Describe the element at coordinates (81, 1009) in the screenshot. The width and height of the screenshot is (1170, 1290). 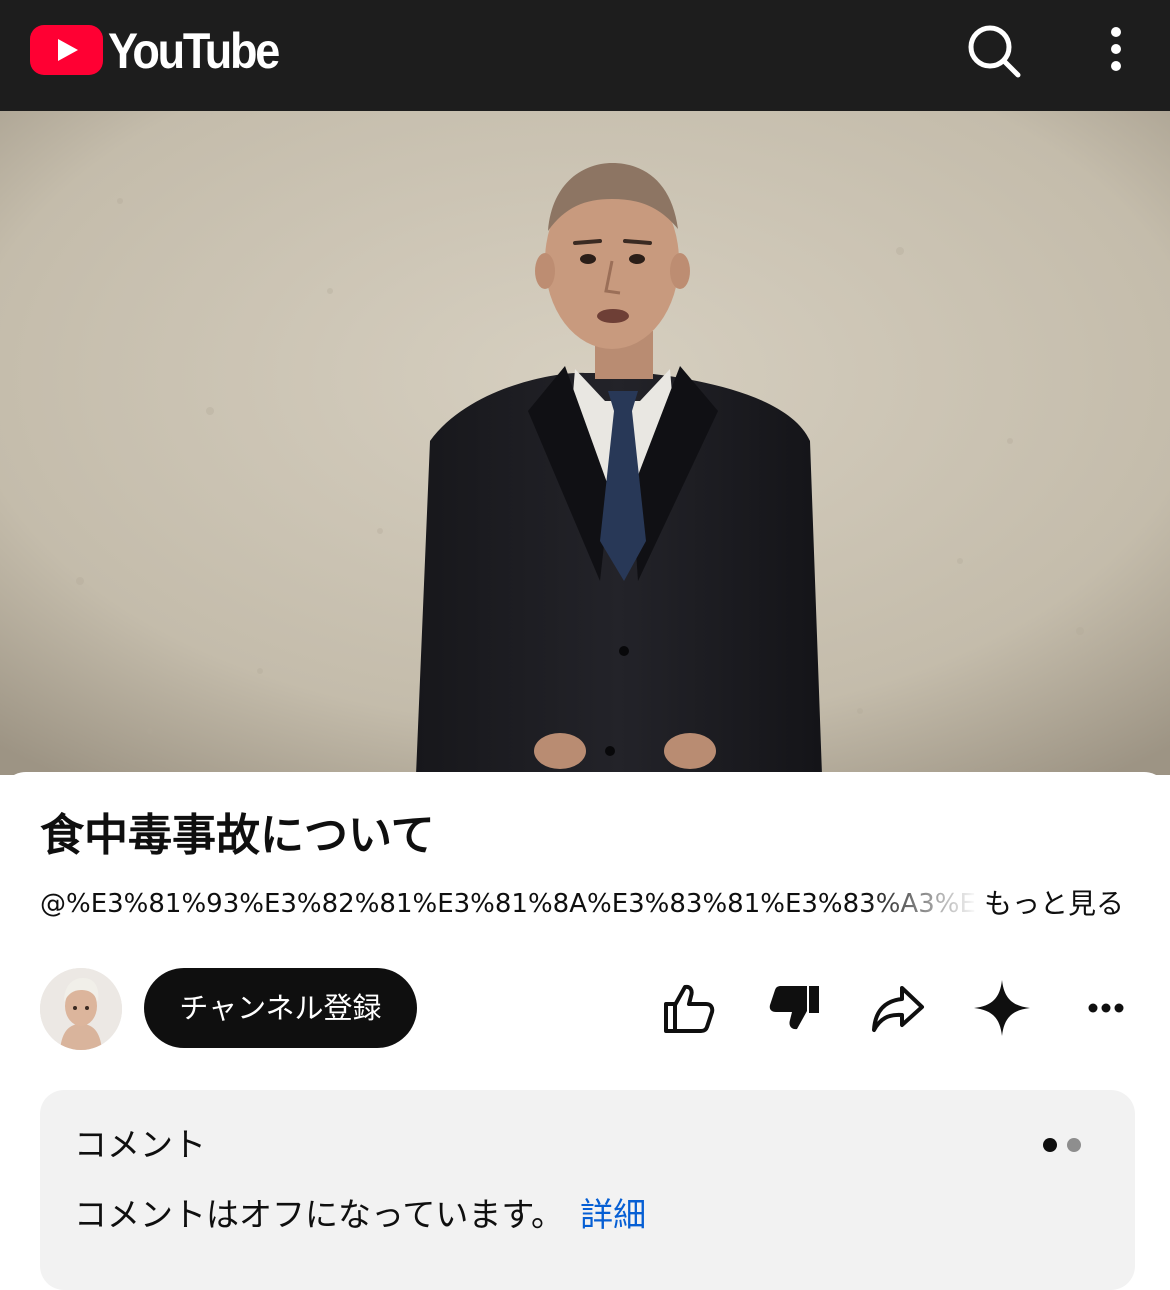
I see `channel-avatar` at that location.